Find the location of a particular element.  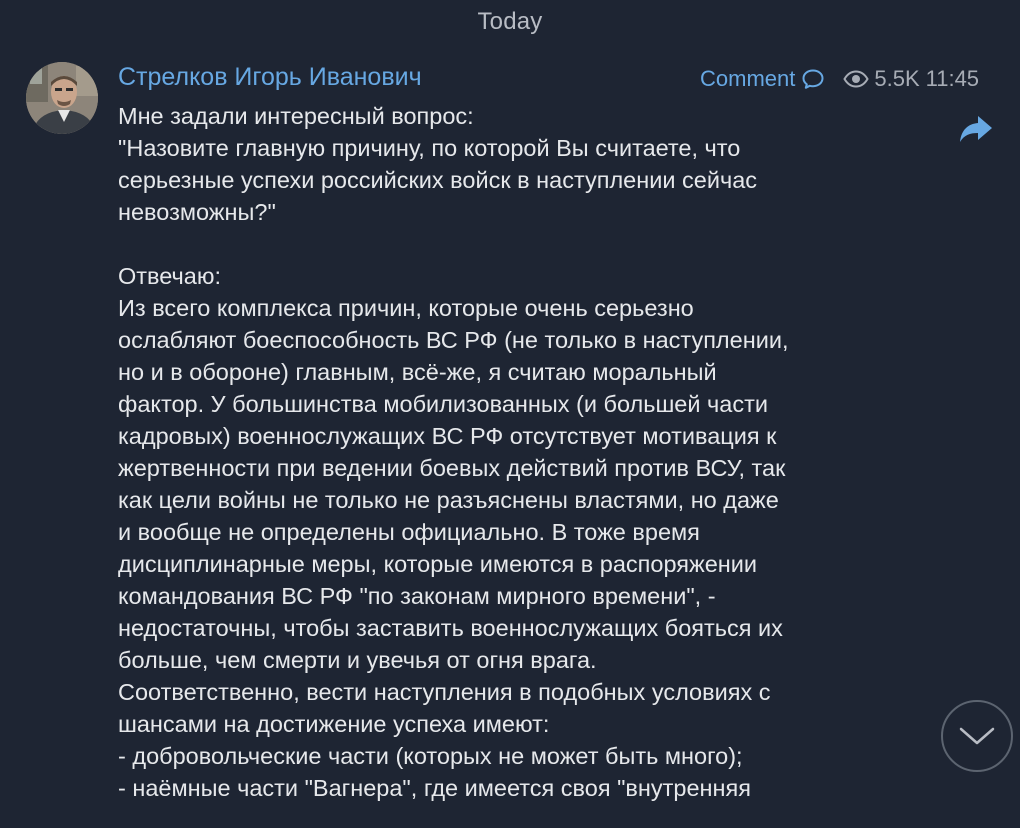

post-time: 11:45 is located at coordinates (952, 78).